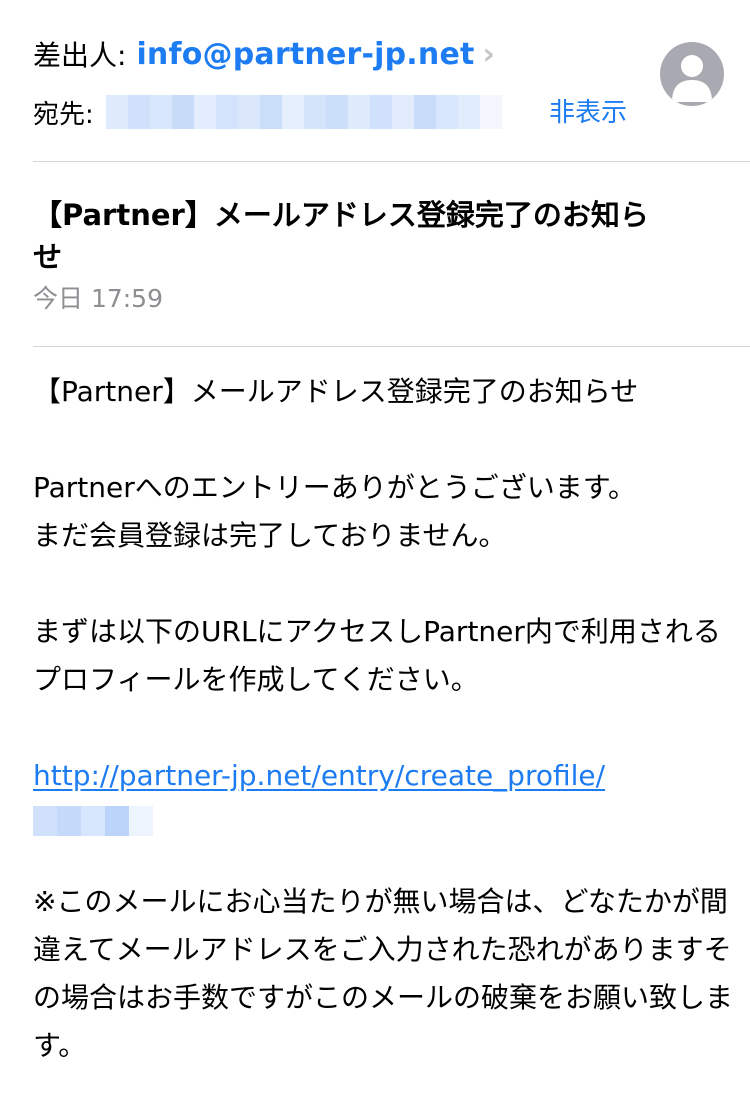  What do you see at coordinates (489, 54) in the screenshot?
I see `chevron-right-icon: ›` at bounding box center [489, 54].